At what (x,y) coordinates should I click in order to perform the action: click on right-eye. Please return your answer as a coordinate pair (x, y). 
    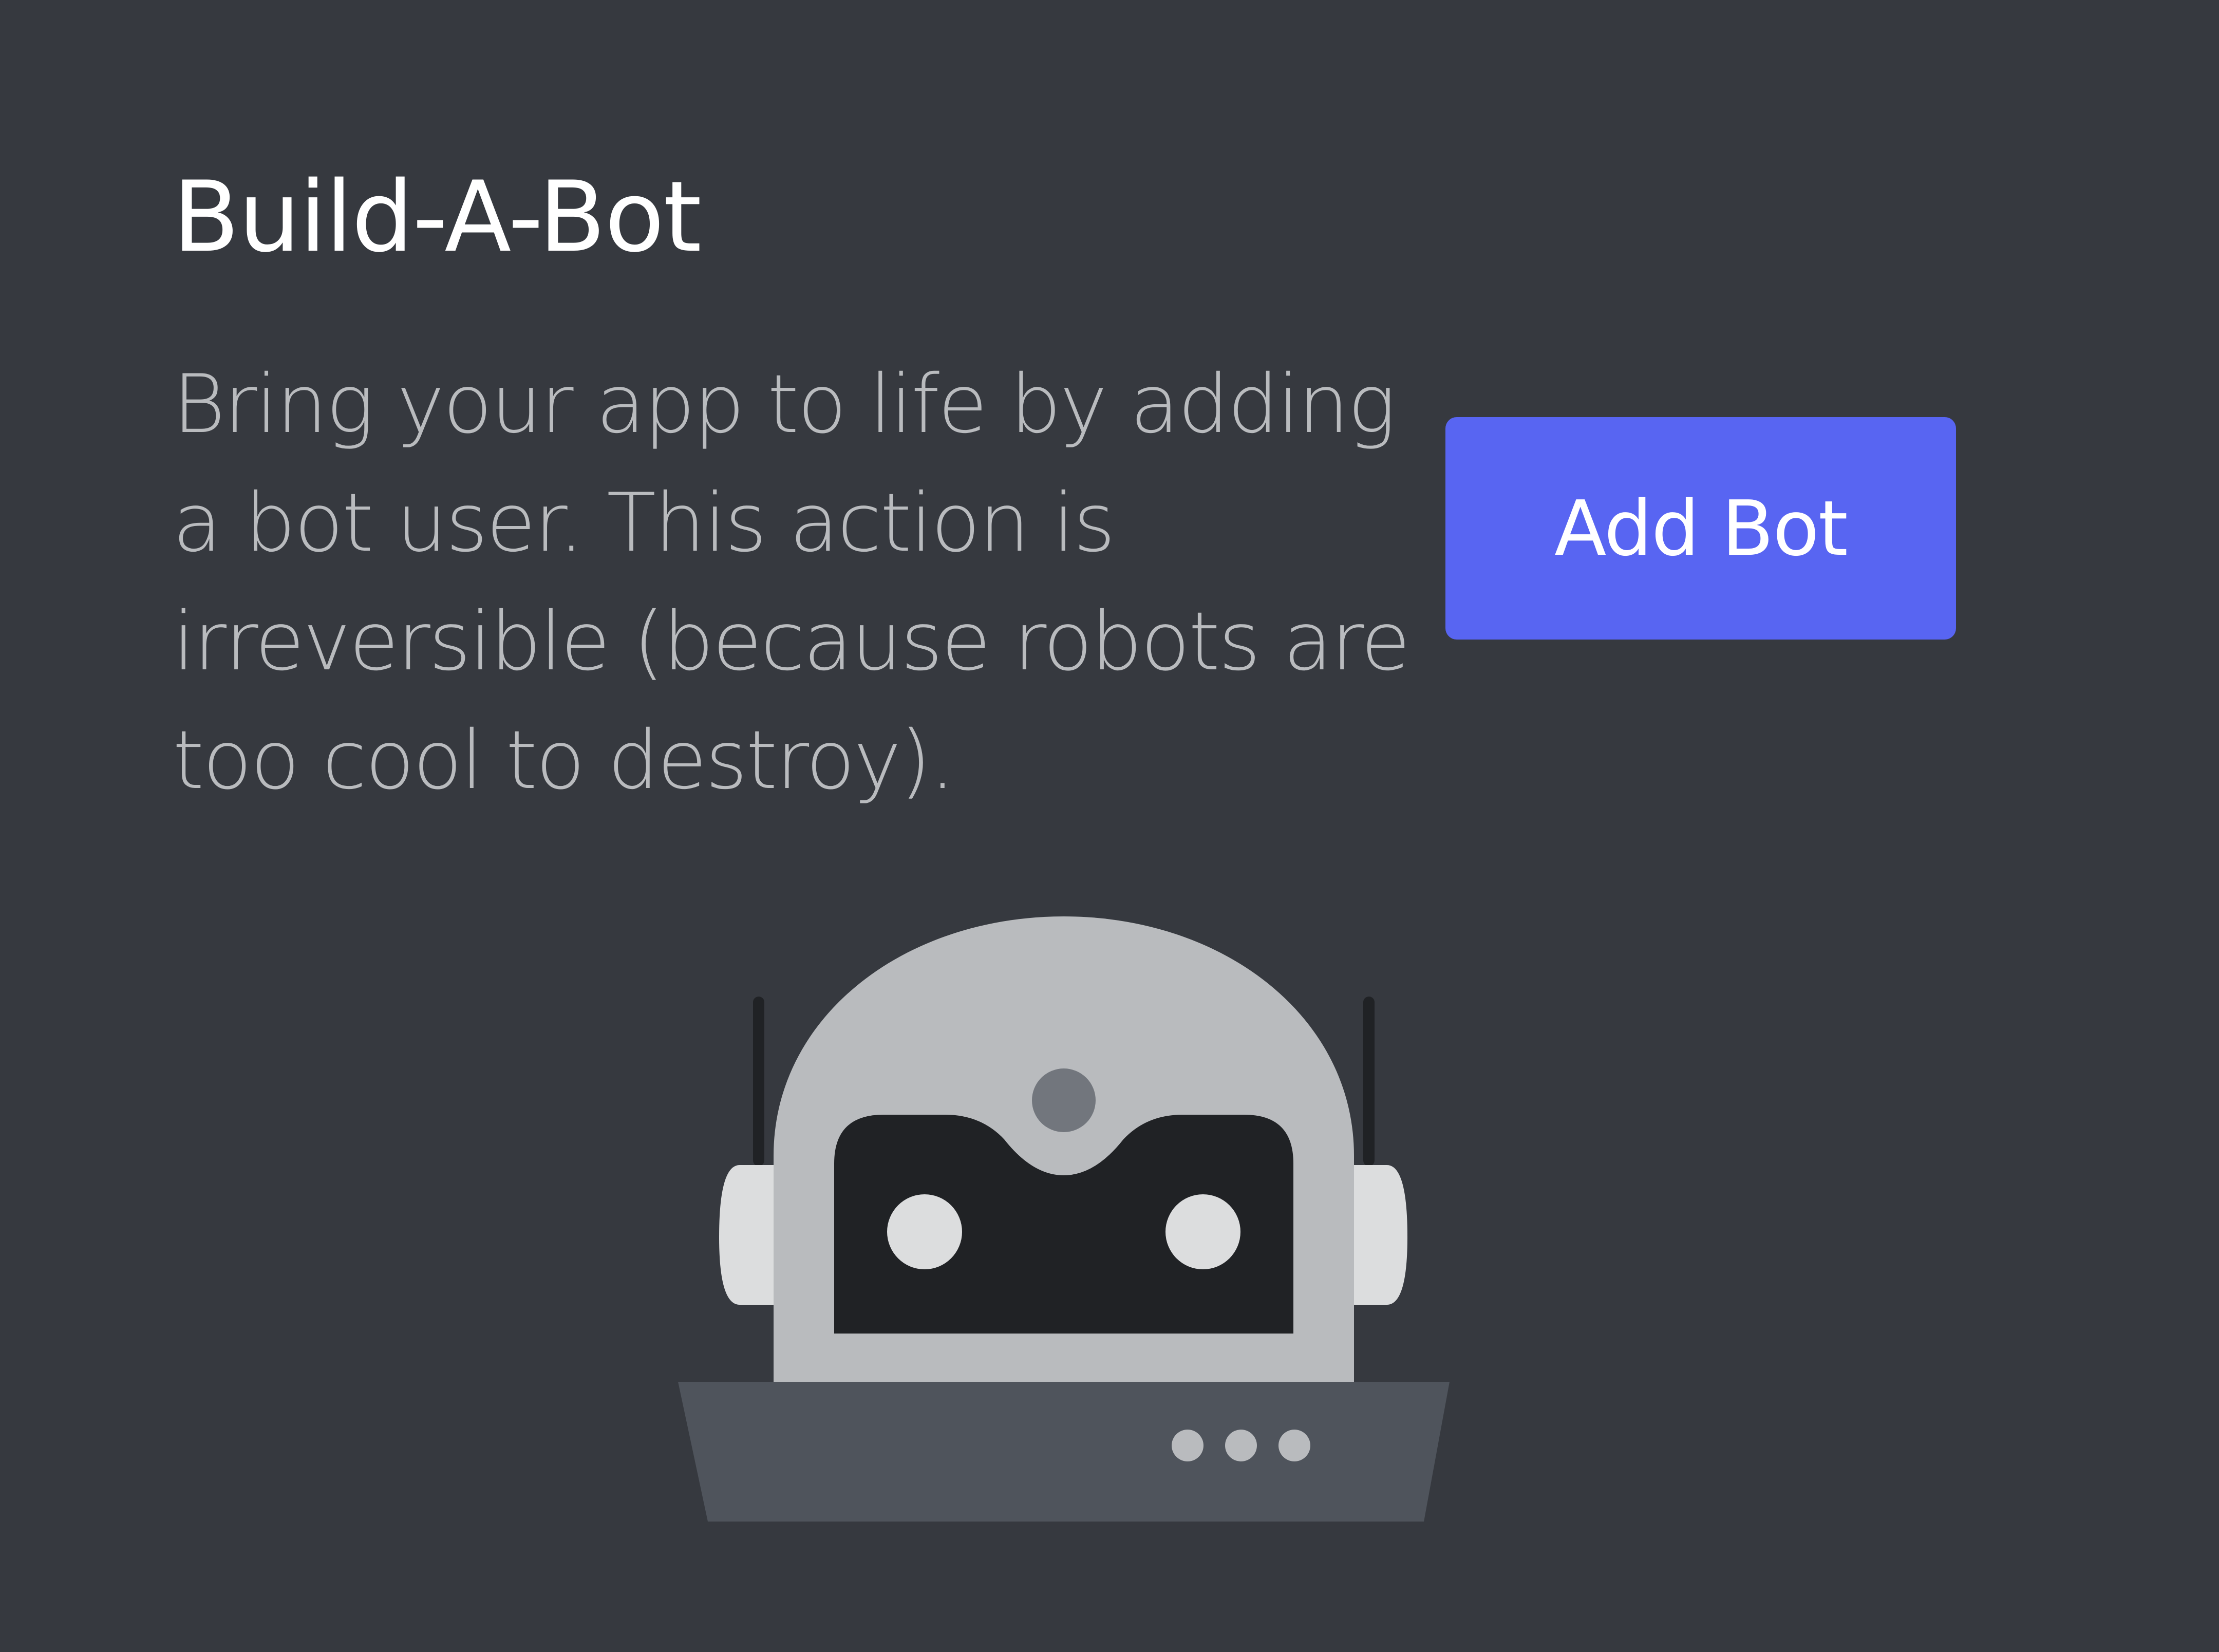
    Looking at the image, I should click on (1202, 1231).